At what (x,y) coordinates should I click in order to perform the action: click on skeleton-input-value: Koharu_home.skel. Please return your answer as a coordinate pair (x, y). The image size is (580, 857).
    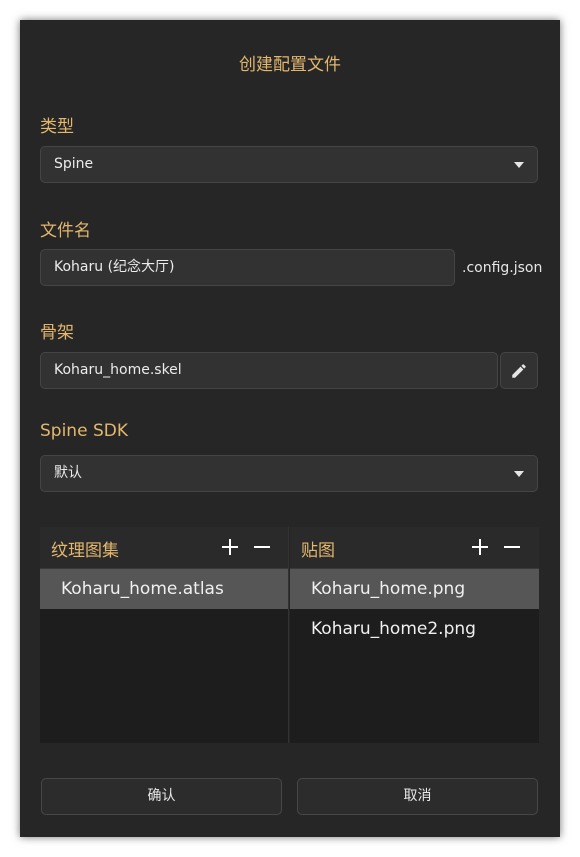
    Looking at the image, I should click on (118, 370).